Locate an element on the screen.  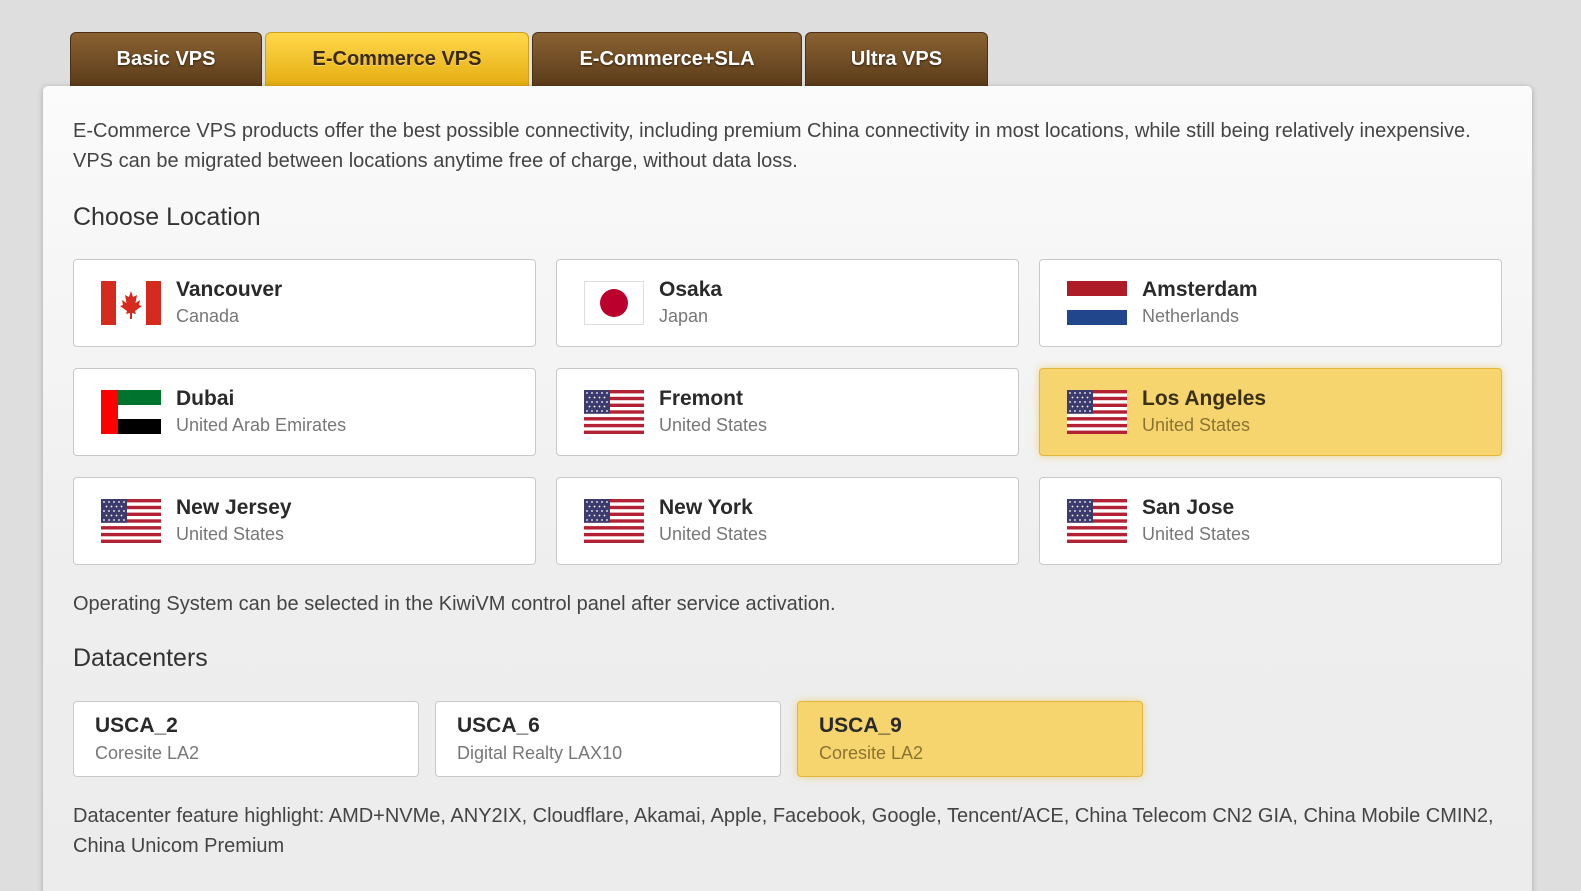
location-city: New York is located at coordinates (706, 507).